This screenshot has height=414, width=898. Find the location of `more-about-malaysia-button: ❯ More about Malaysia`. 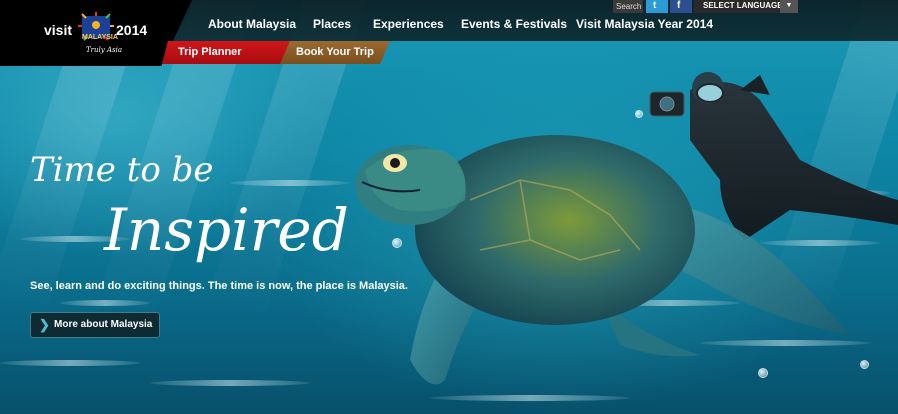

more-about-malaysia-button: ❯ More about Malaysia is located at coordinates (95, 325).